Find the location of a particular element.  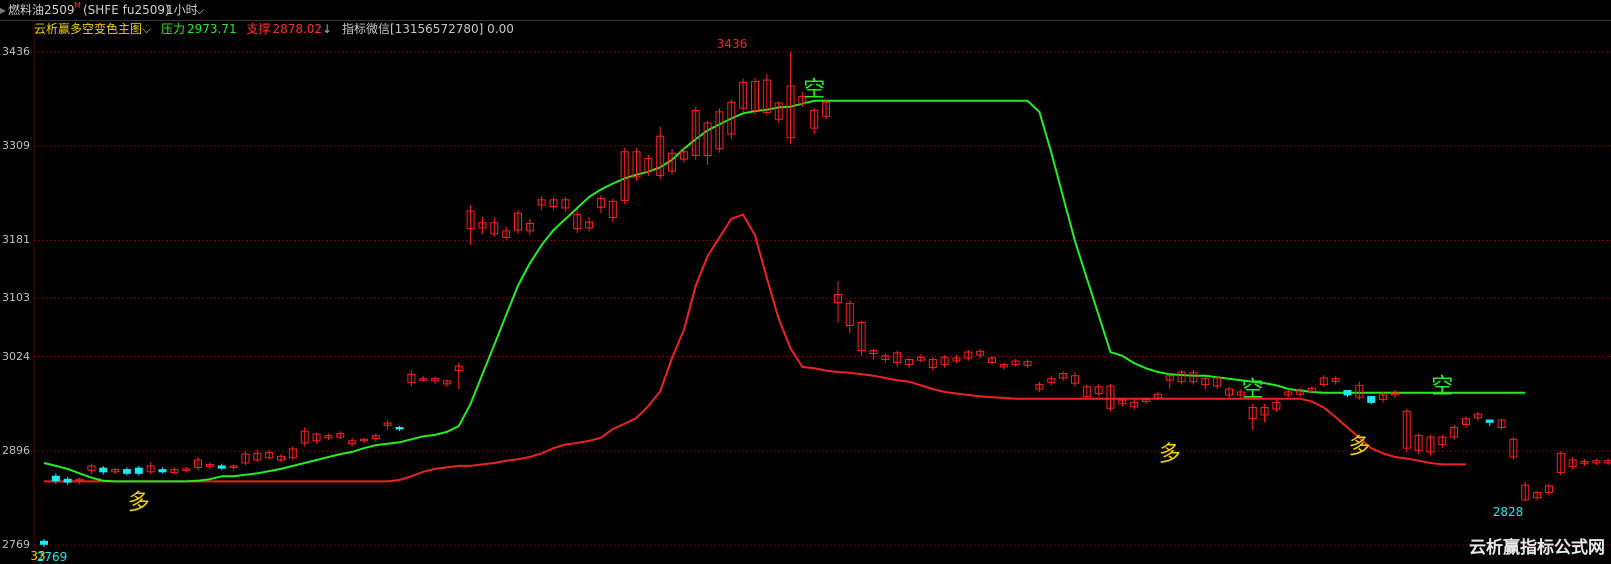

y-tick-label: 3309 is located at coordinates (16, 145).